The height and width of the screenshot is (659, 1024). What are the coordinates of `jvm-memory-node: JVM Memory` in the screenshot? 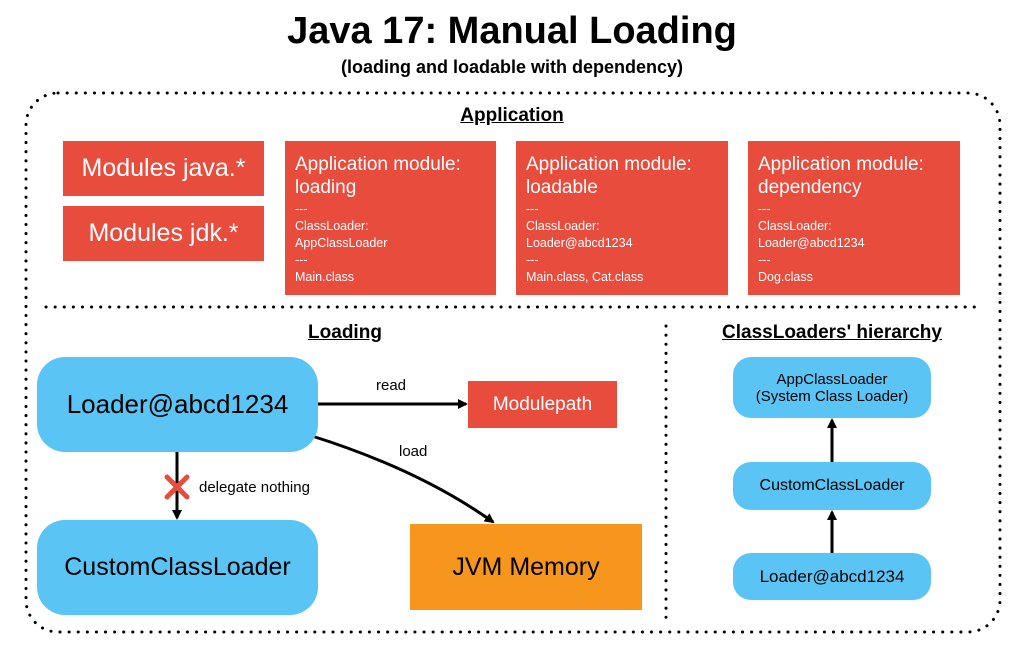 It's located at (526, 567).